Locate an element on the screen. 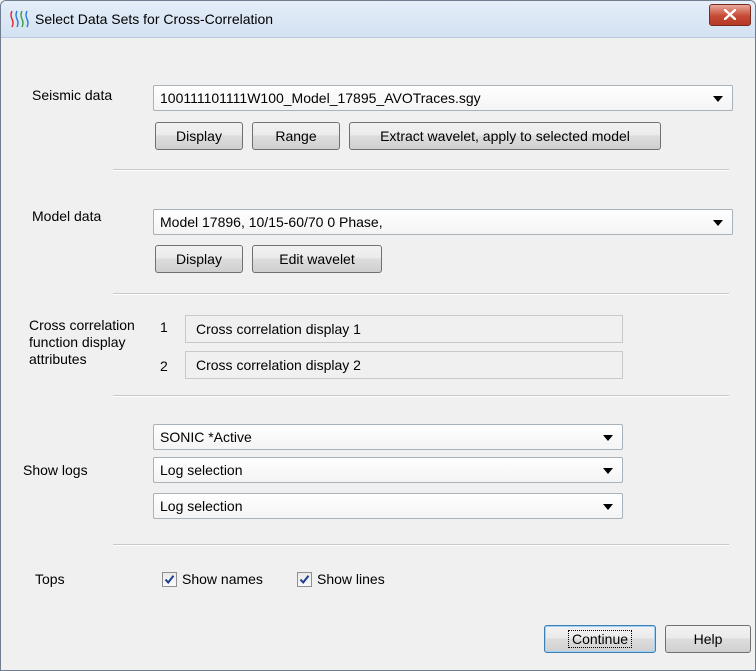 The image size is (756, 671). edit-wavelet-button: Edit wavelet is located at coordinates (317, 259).